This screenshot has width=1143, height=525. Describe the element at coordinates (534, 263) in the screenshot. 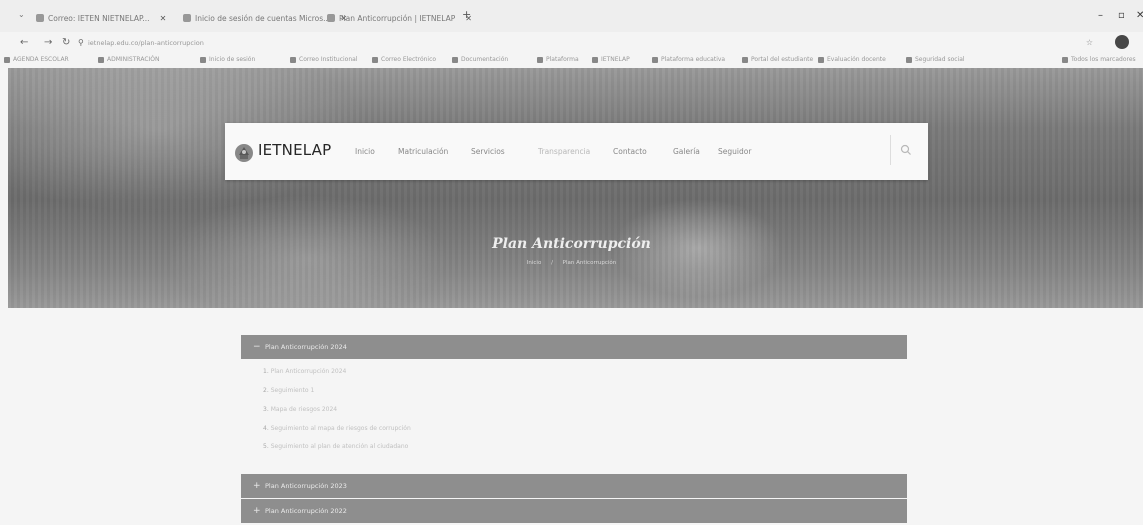

I see `breadcrumb-home: Inicio` at that location.